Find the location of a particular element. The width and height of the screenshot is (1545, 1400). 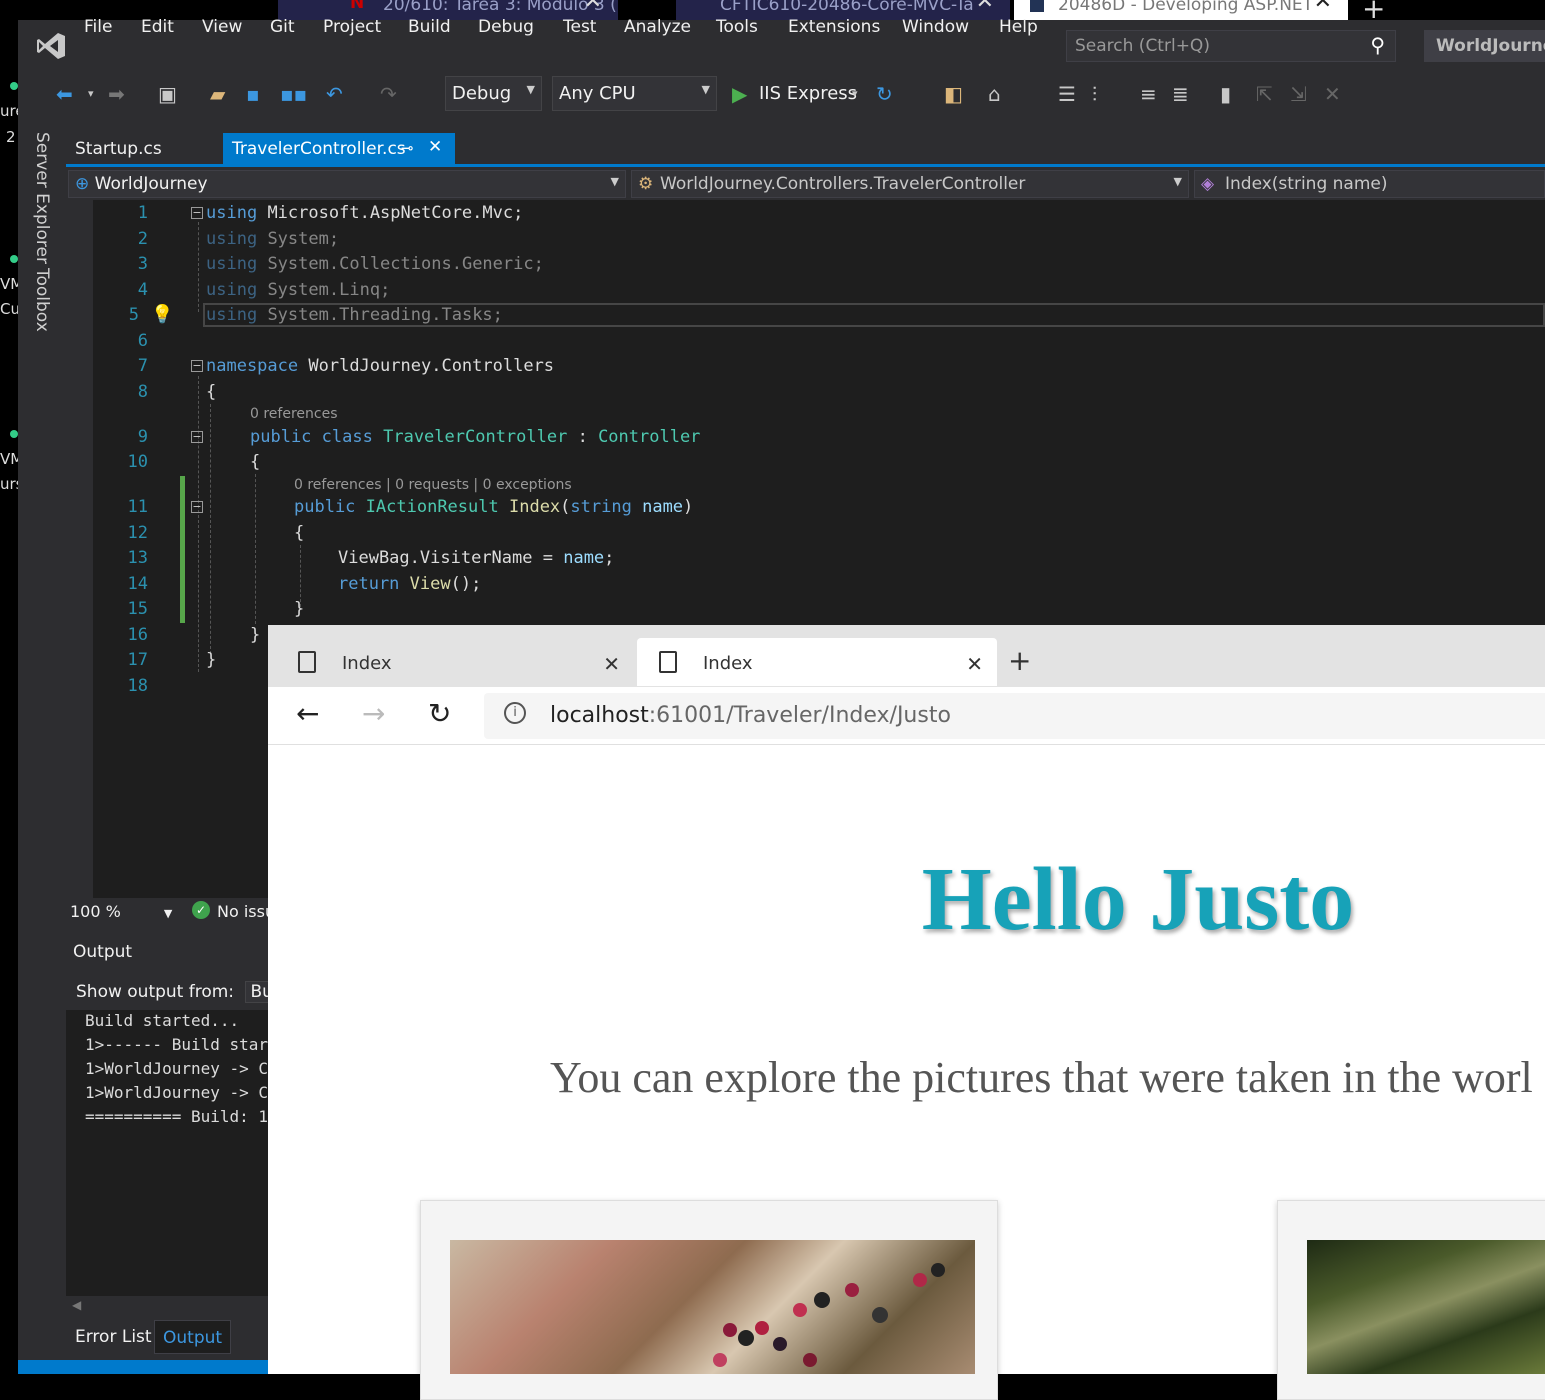

search-input: Search (Ctrl+Q) ⚲ is located at coordinates (1231, 46).